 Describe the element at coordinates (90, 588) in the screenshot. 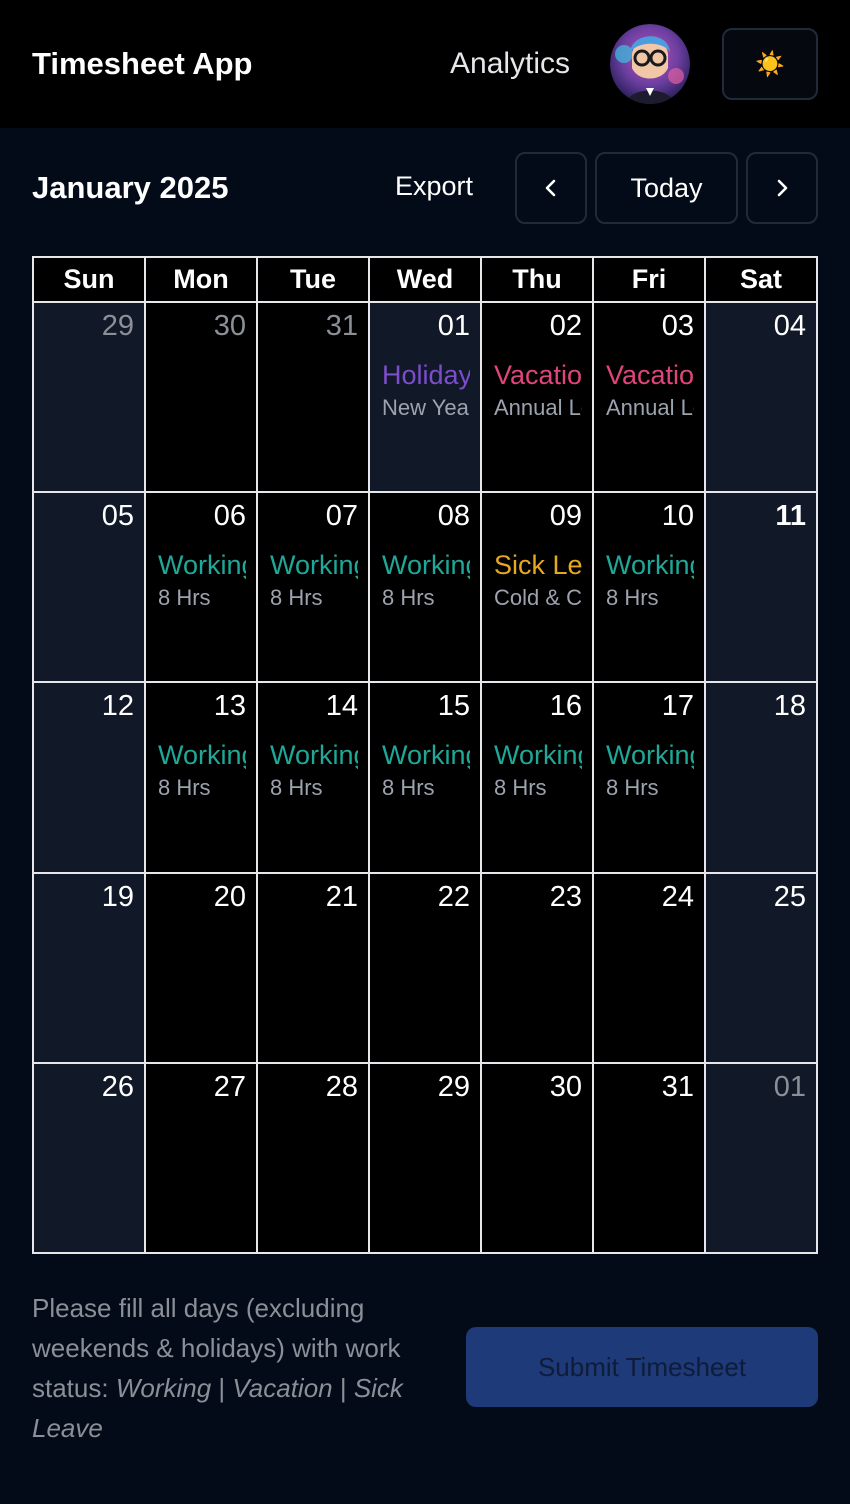

I see `calendar-day-cell: 05` at that location.